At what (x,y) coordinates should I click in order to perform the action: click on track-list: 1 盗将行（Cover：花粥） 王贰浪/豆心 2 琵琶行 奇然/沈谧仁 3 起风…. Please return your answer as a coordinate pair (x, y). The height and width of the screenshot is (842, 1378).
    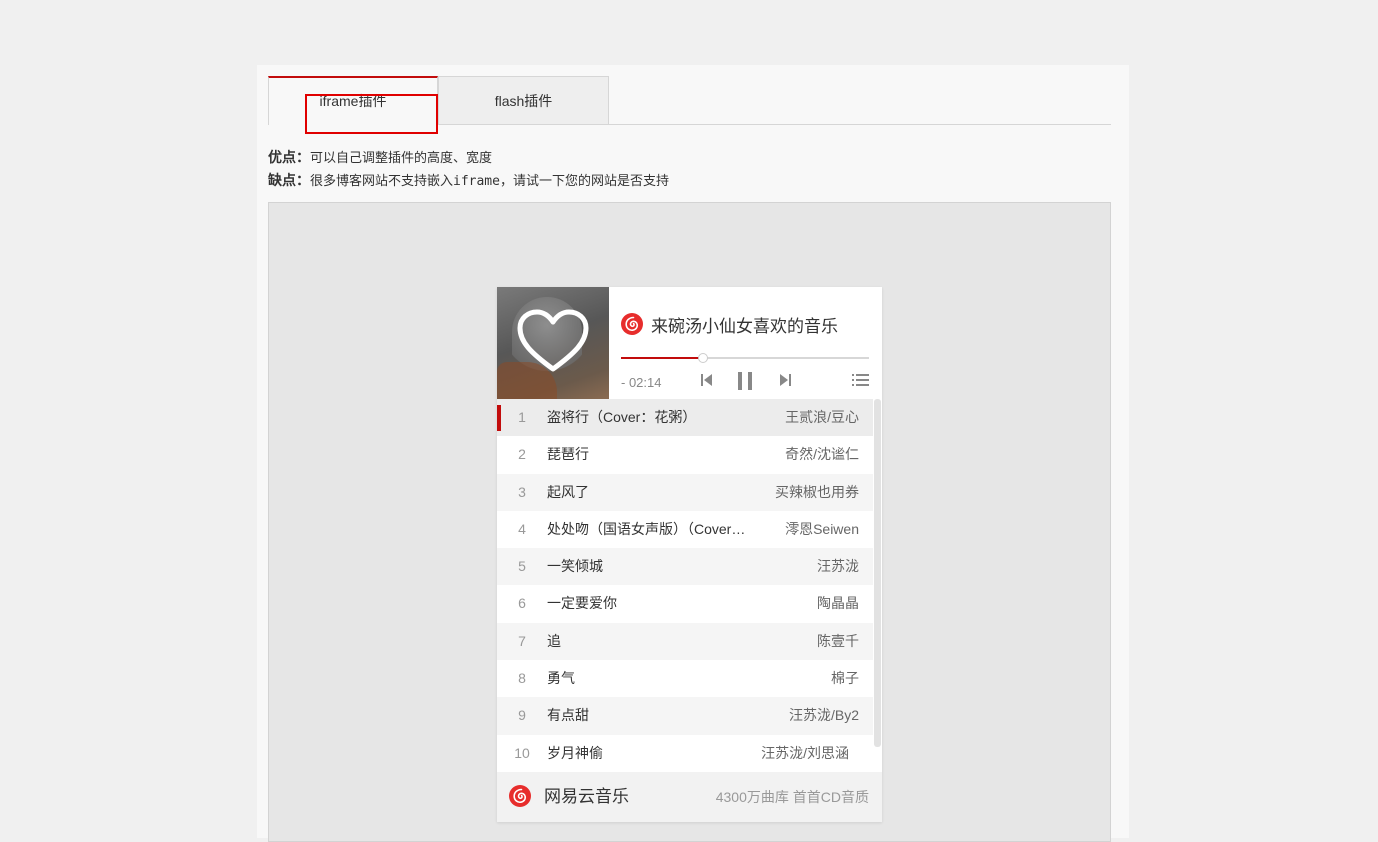
    Looking at the image, I should click on (685, 585).